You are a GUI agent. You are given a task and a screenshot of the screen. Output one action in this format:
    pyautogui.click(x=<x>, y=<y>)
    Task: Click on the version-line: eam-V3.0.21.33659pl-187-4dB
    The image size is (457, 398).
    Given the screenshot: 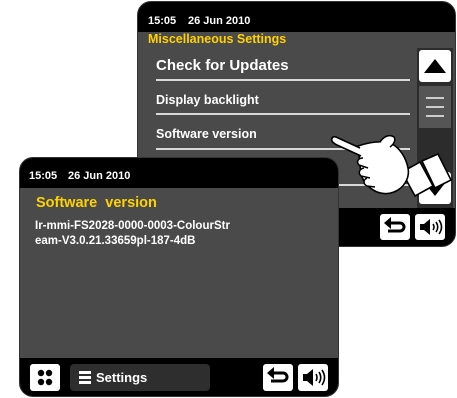 What is the action you would take?
    pyautogui.click(x=115, y=241)
    